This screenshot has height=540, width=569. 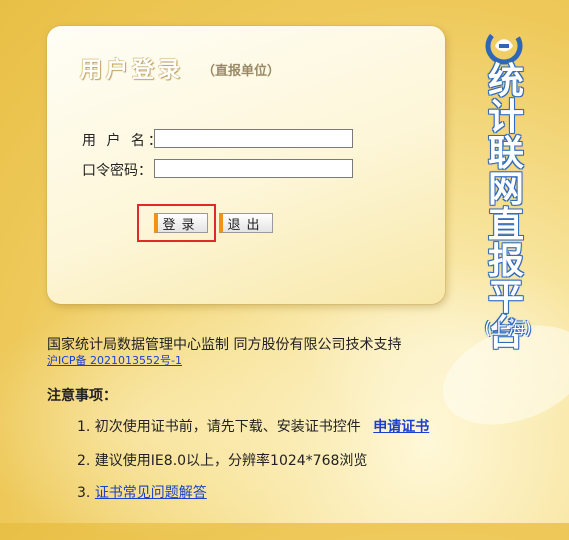 What do you see at coordinates (151, 493) in the screenshot?
I see `certificate-faq-link: 证书常见问题解答` at bounding box center [151, 493].